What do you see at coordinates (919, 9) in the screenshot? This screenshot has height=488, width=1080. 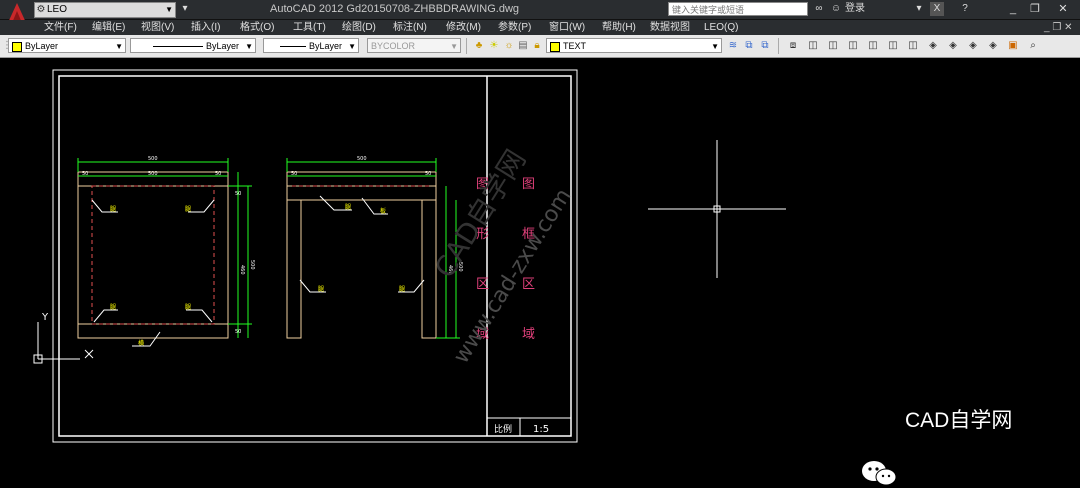 I see `dropdown-arrow-icon: ▾` at bounding box center [919, 9].